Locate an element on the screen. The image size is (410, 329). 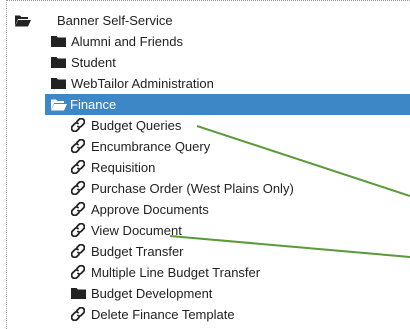
tree-item-alumni-and-friends: Alumni and Friends is located at coordinates (117, 41).